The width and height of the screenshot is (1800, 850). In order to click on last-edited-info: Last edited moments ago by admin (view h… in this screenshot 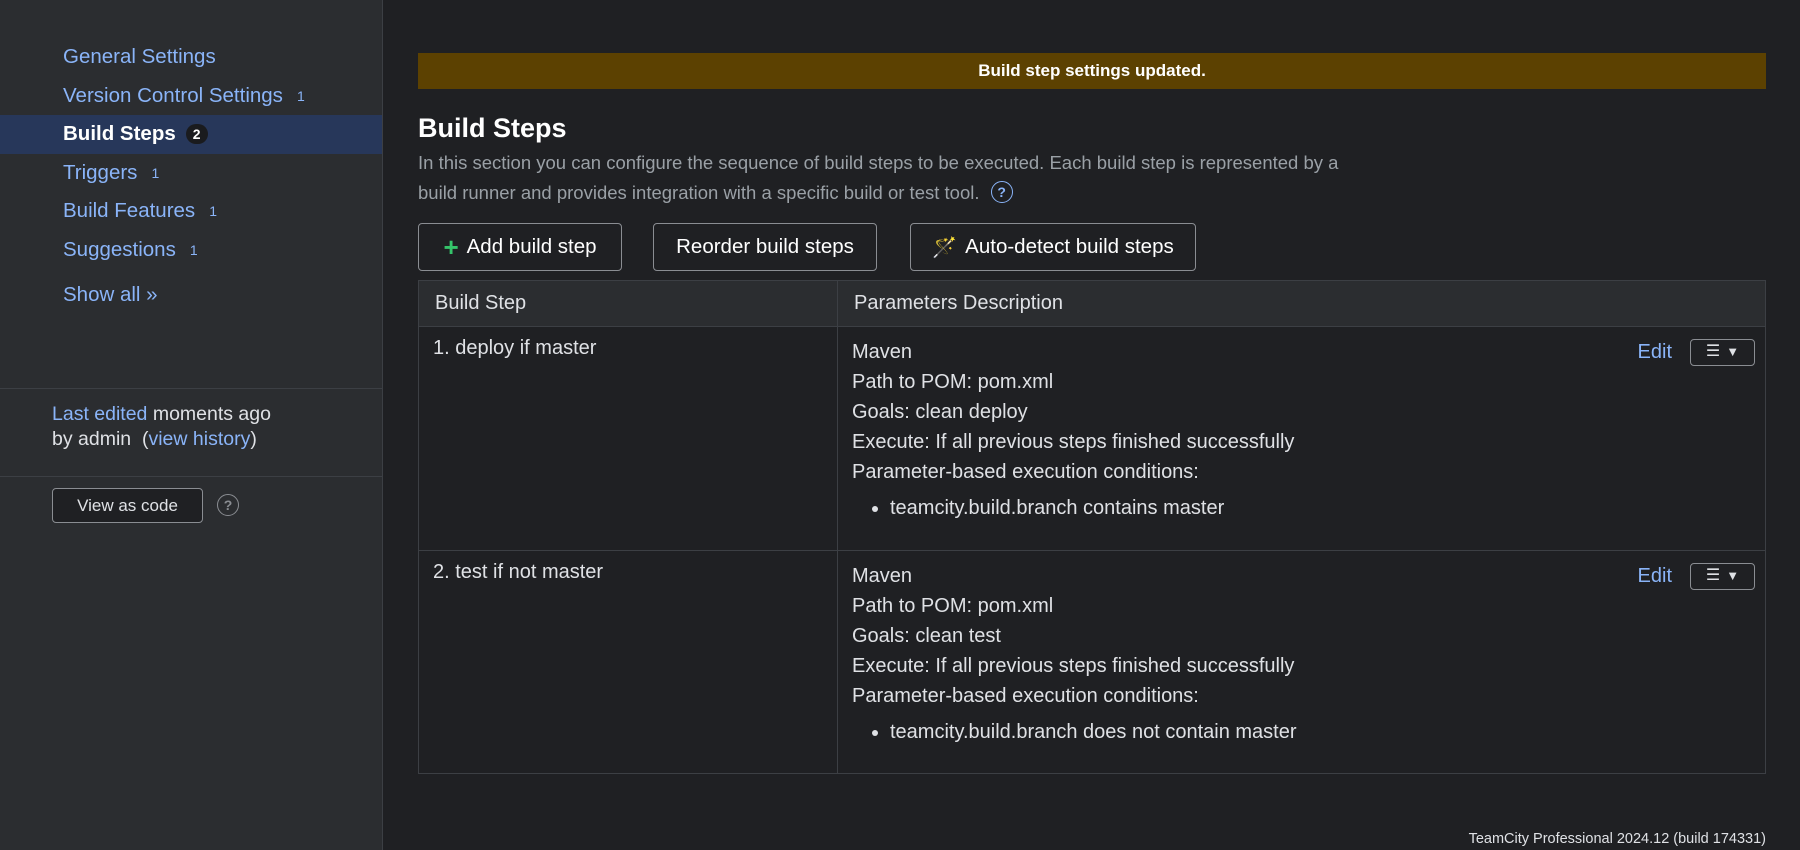, I will do `click(161, 426)`.